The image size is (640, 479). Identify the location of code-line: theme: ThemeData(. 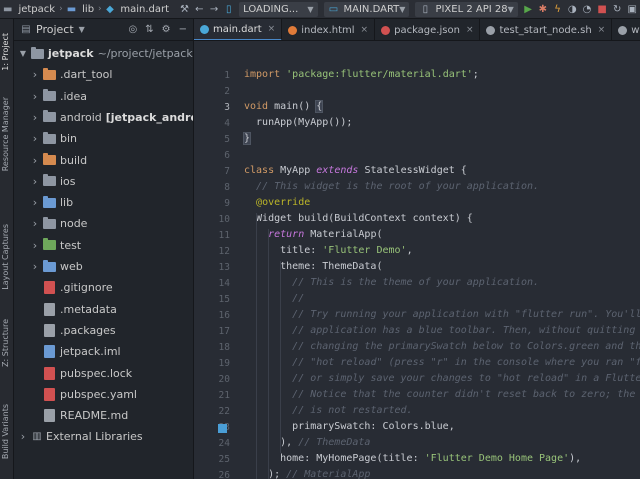
(313, 266).